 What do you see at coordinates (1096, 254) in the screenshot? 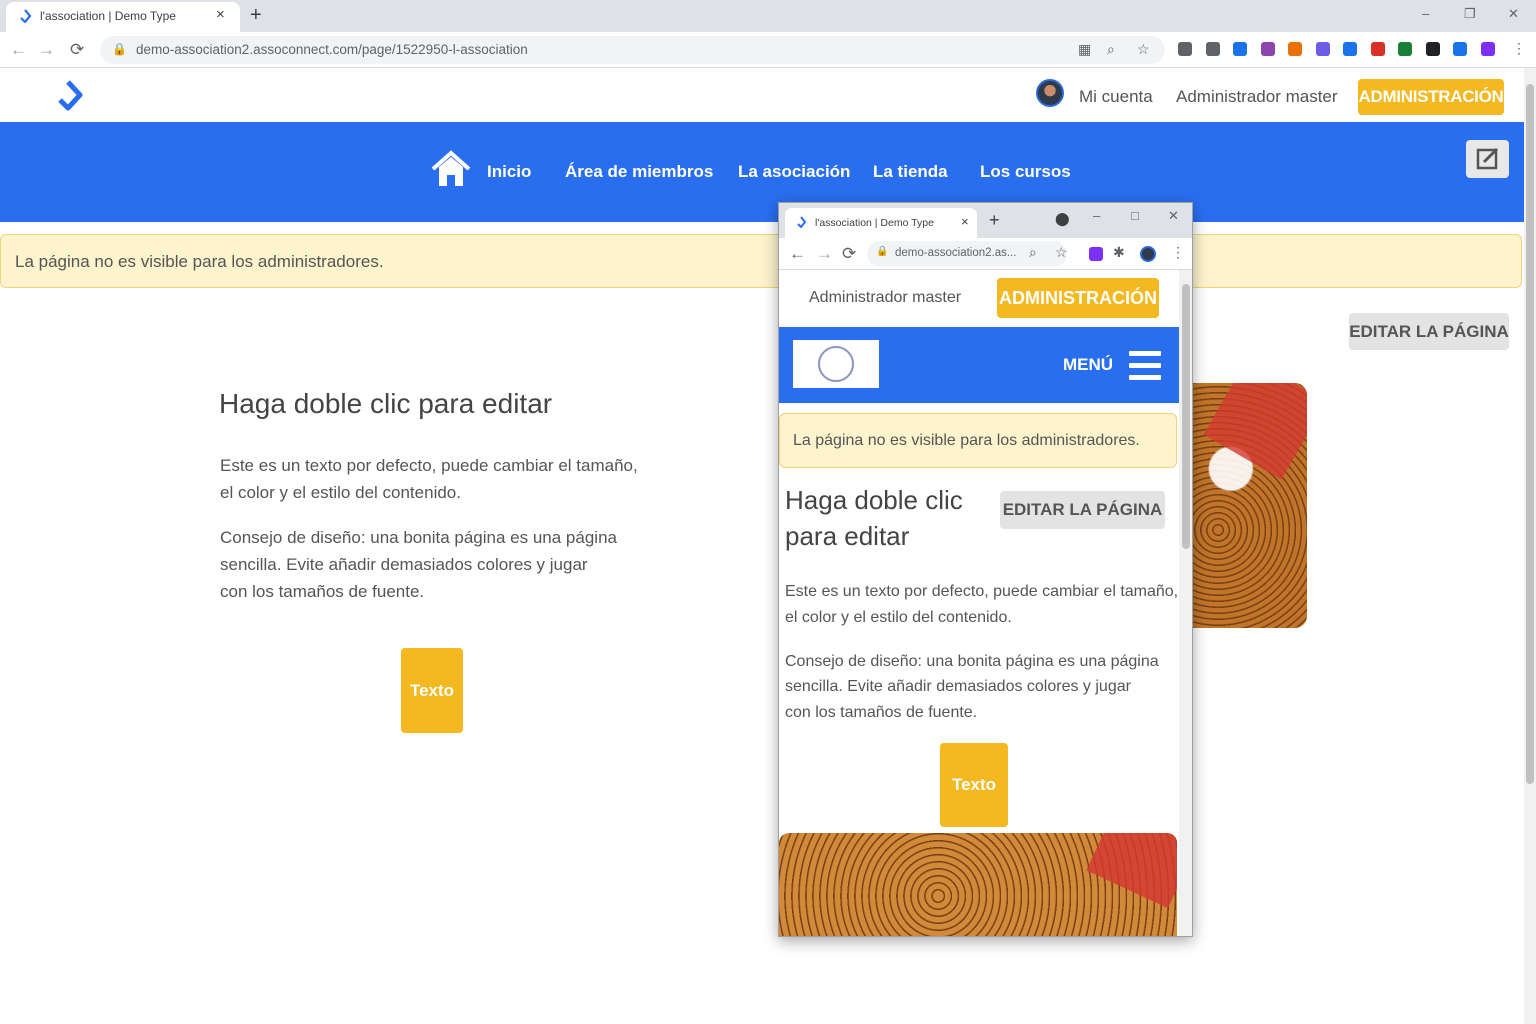
I see `extension-icon` at bounding box center [1096, 254].